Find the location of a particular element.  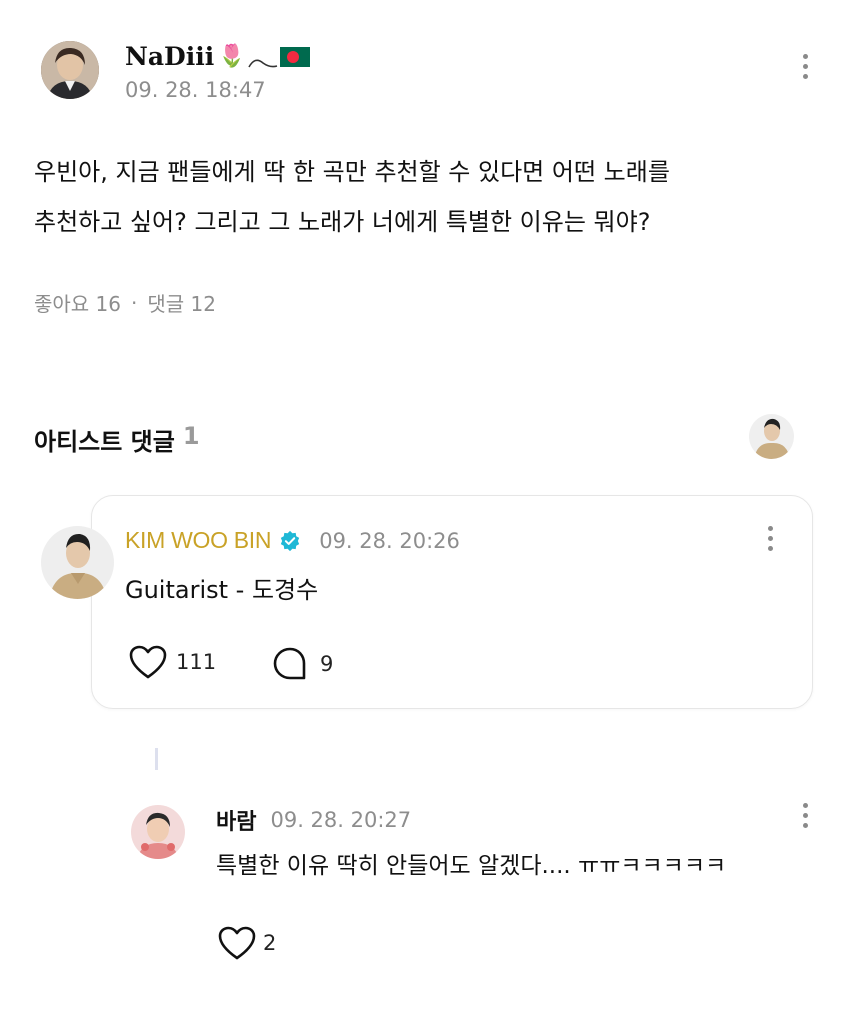

comment-bubble-icon is located at coordinates (289, 663).